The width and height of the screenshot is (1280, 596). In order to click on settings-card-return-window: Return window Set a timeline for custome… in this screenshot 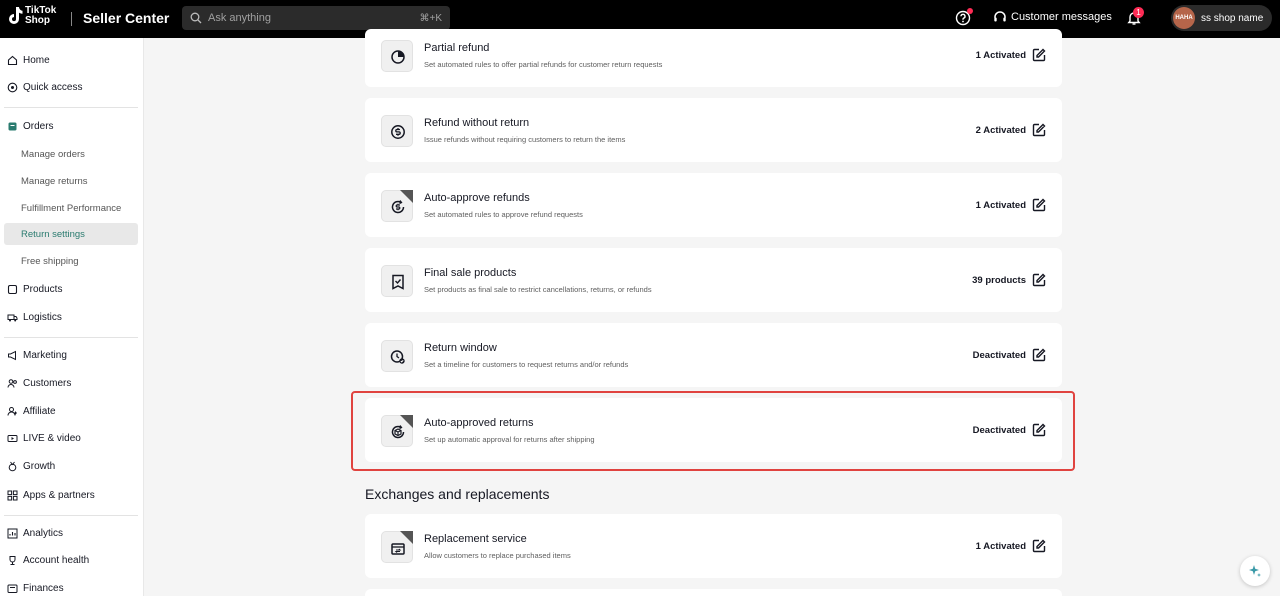, I will do `click(713, 355)`.